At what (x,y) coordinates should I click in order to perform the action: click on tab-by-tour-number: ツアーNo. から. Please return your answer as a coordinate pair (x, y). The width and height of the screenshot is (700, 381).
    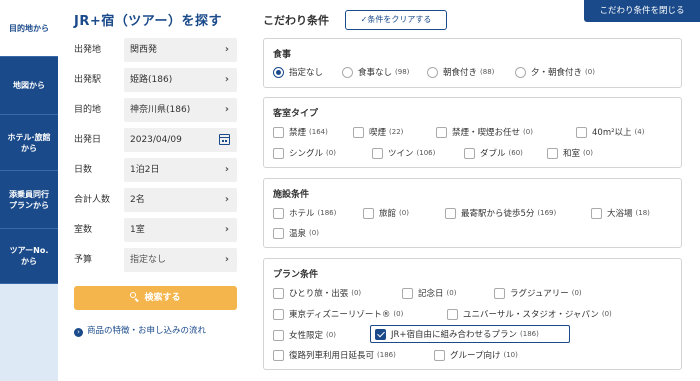
    Looking at the image, I should click on (29, 256).